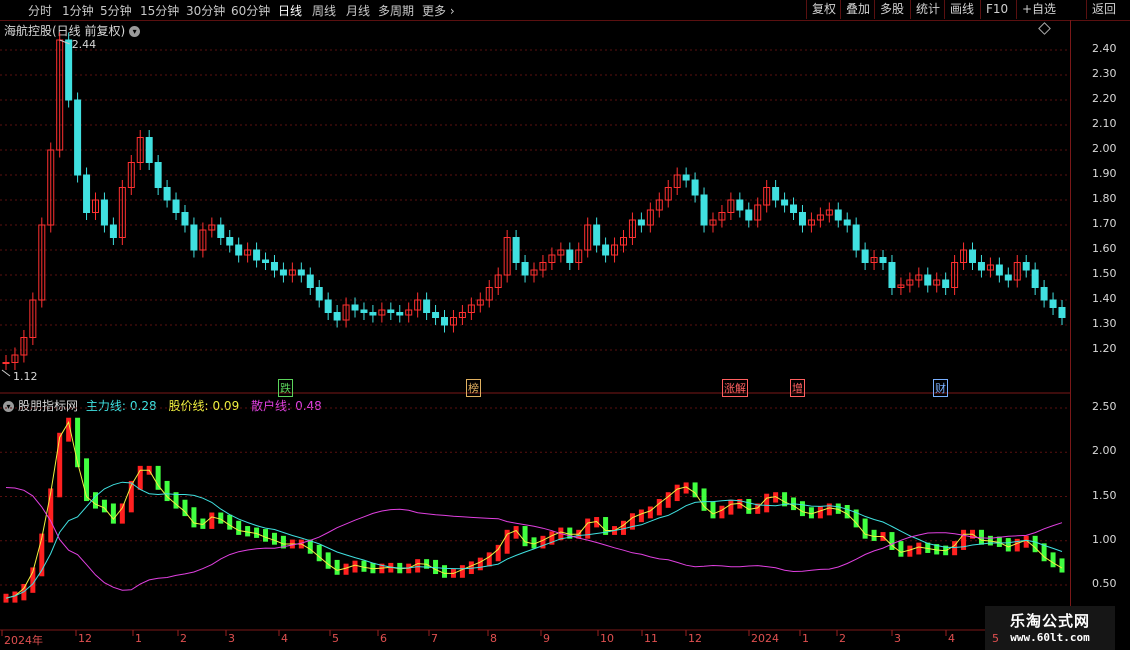 The image size is (1130, 650). Describe the element at coordinates (1104, 323) in the screenshot. I see `price-y-tick: 1.30` at that location.